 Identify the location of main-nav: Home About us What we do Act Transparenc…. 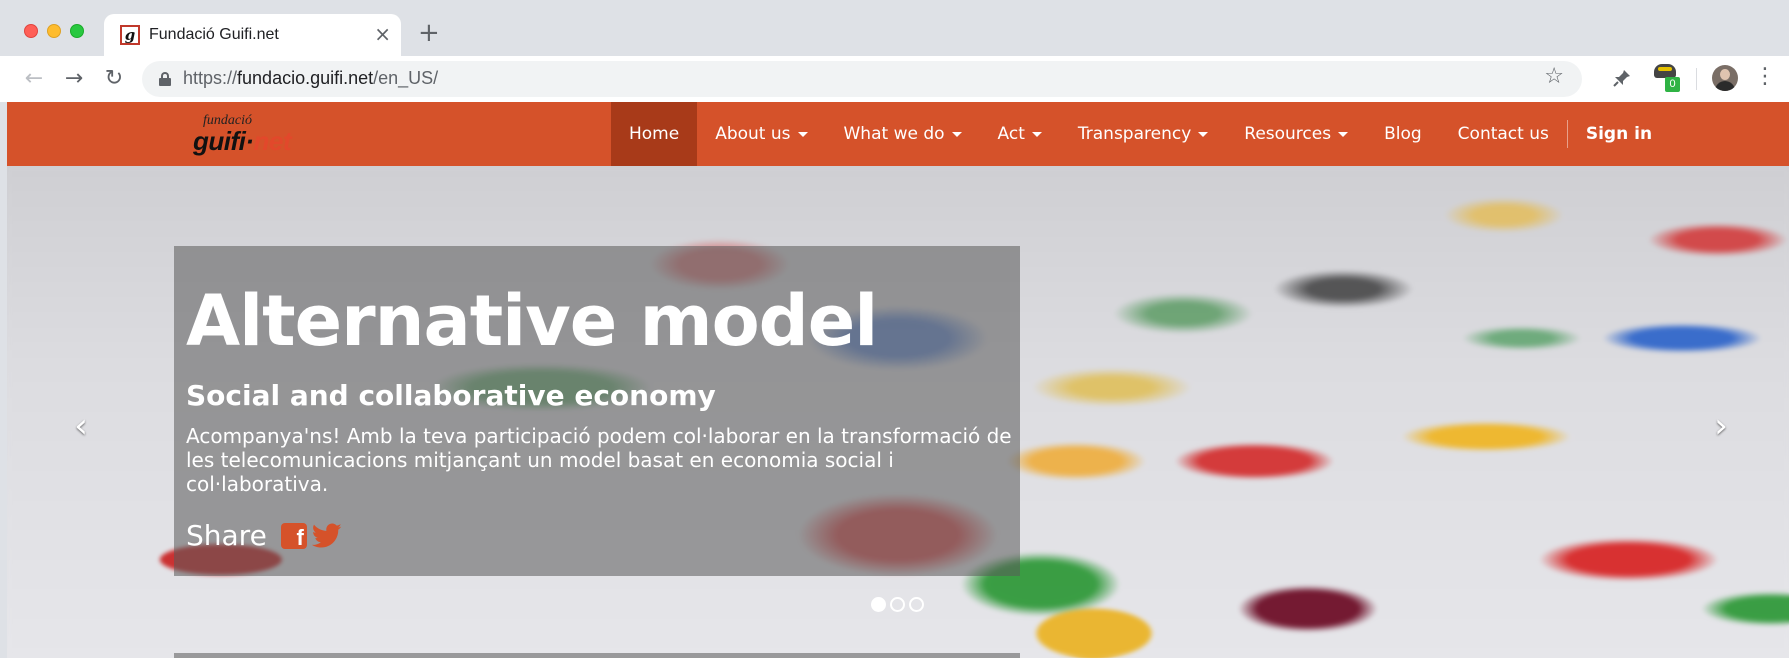
(1140, 134).